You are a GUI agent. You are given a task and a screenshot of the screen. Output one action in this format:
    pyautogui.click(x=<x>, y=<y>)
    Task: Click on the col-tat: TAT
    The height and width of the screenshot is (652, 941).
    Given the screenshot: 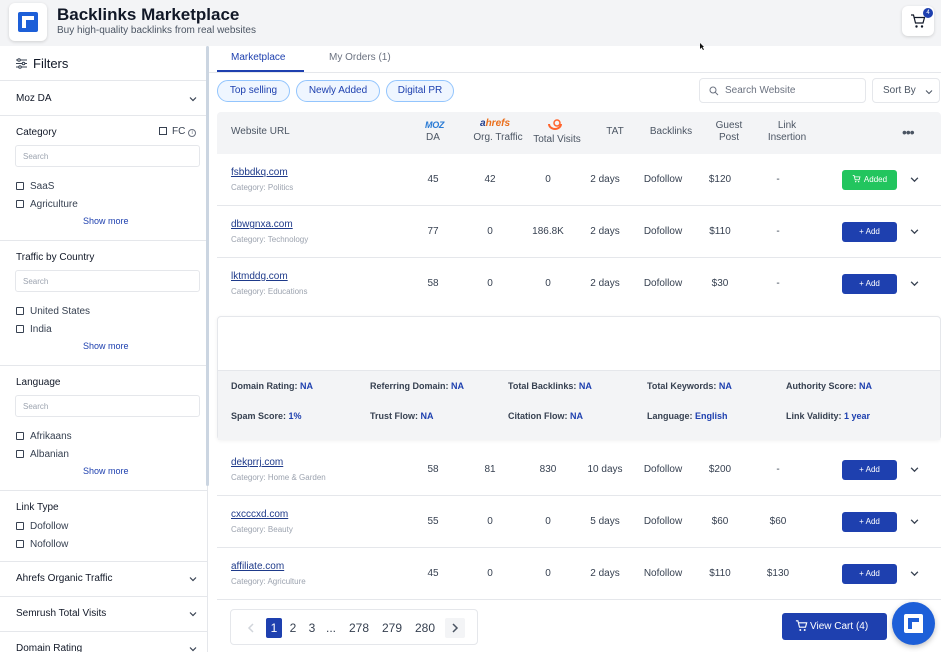 What is the action you would take?
    pyautogui.click(x=615, y=132)
    